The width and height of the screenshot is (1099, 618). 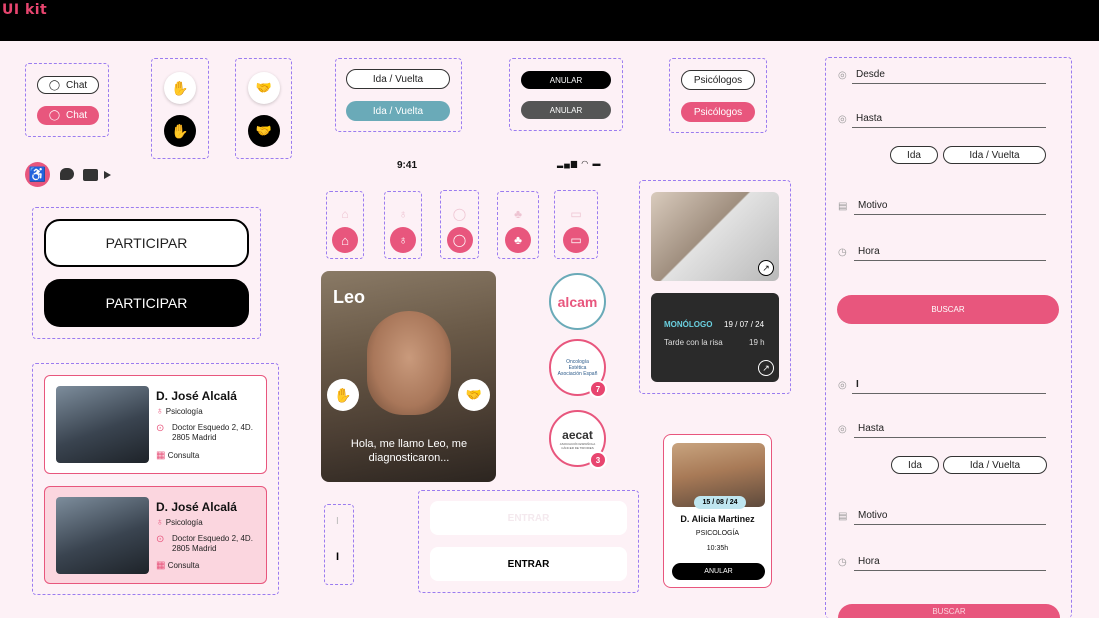 What do you see at coordinates (339, 544) in the screenshot?
I see `input-cursor-group` at bounding box center [339, 544].